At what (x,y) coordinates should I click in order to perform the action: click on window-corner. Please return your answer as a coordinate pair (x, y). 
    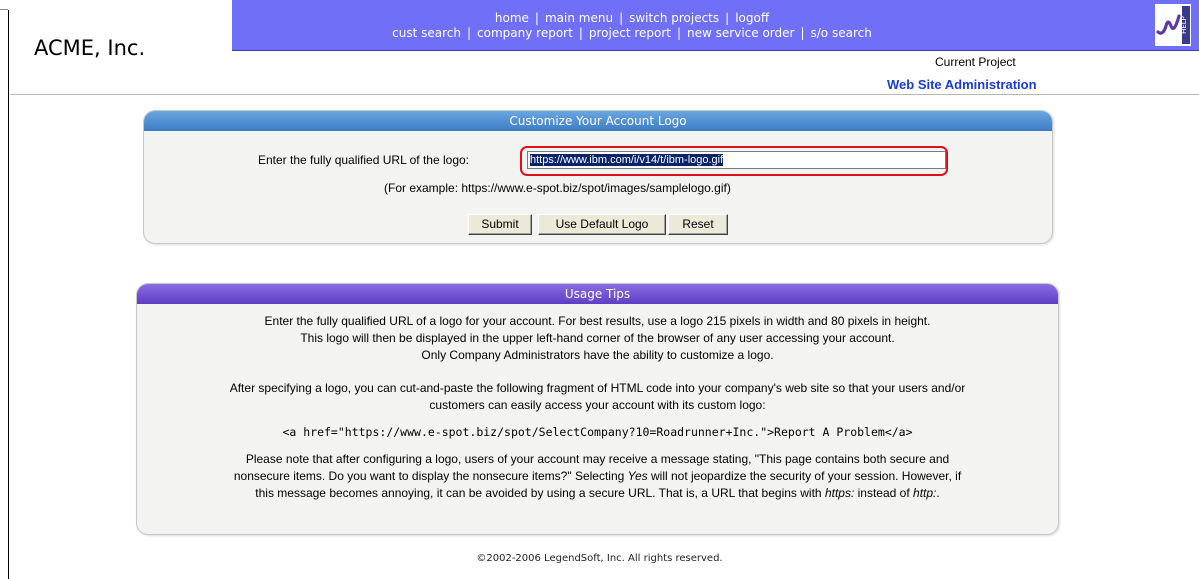
    Looking at the image, I should click on (4, 5).